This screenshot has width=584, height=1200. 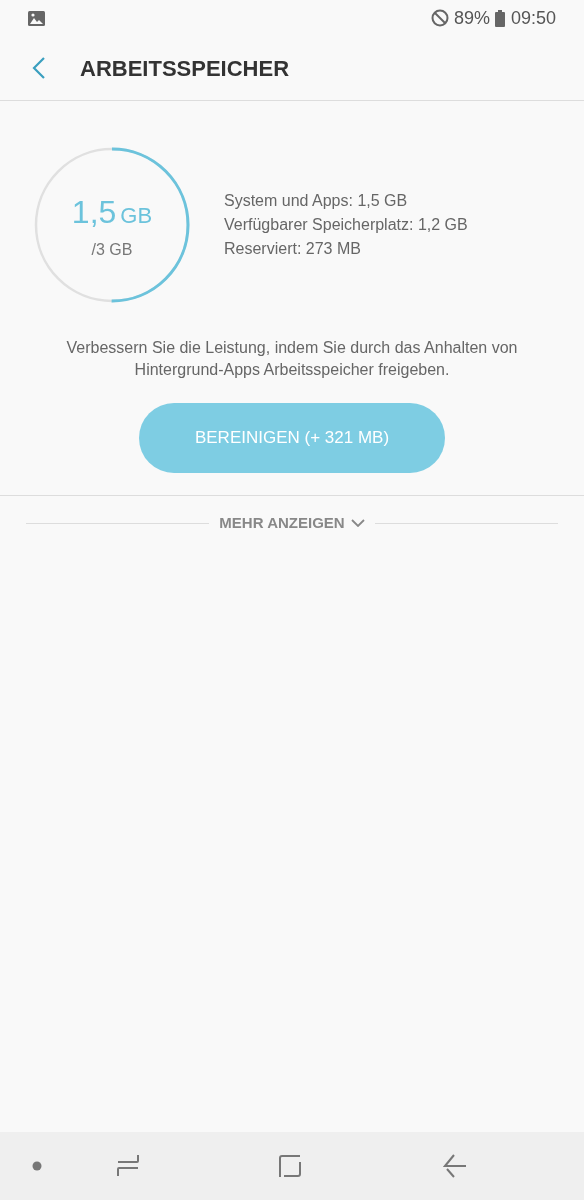 I want to click on description: Verbessern Sie die Leistung, indem Sie durch das Anhalten von Hintergrund-Apps Arbeitsspeicher freigeben., so click(x=292, y=359).